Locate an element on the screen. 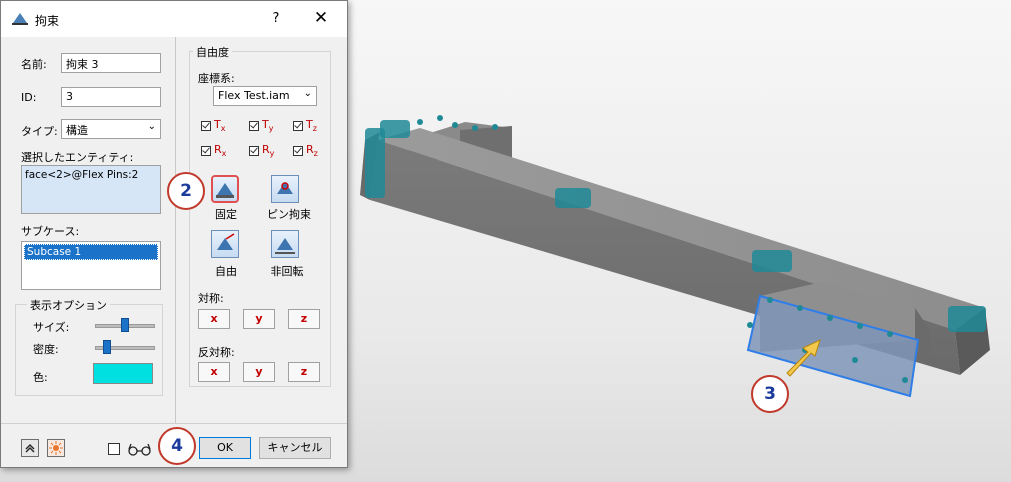  checkbox-rz is located at coordinates (298, 151).